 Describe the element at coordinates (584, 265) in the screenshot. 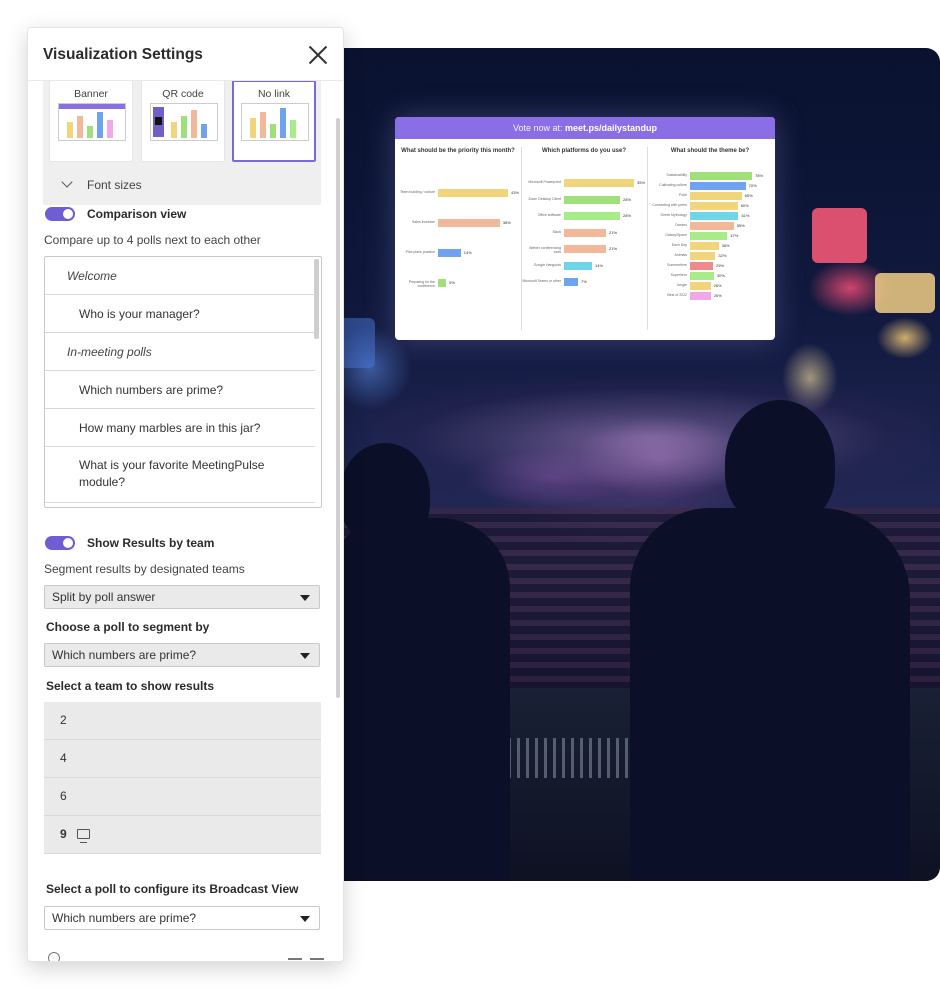

I see `result-bar-row: Google Hangouts 14%` at that location.